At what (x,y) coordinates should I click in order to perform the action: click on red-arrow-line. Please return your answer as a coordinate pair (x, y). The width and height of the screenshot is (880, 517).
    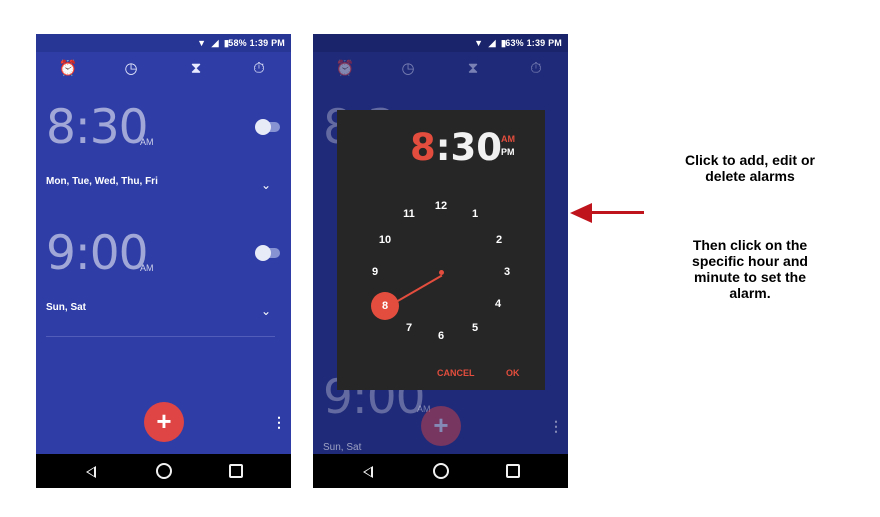
    Looking at the image, I should click on (616, 212).